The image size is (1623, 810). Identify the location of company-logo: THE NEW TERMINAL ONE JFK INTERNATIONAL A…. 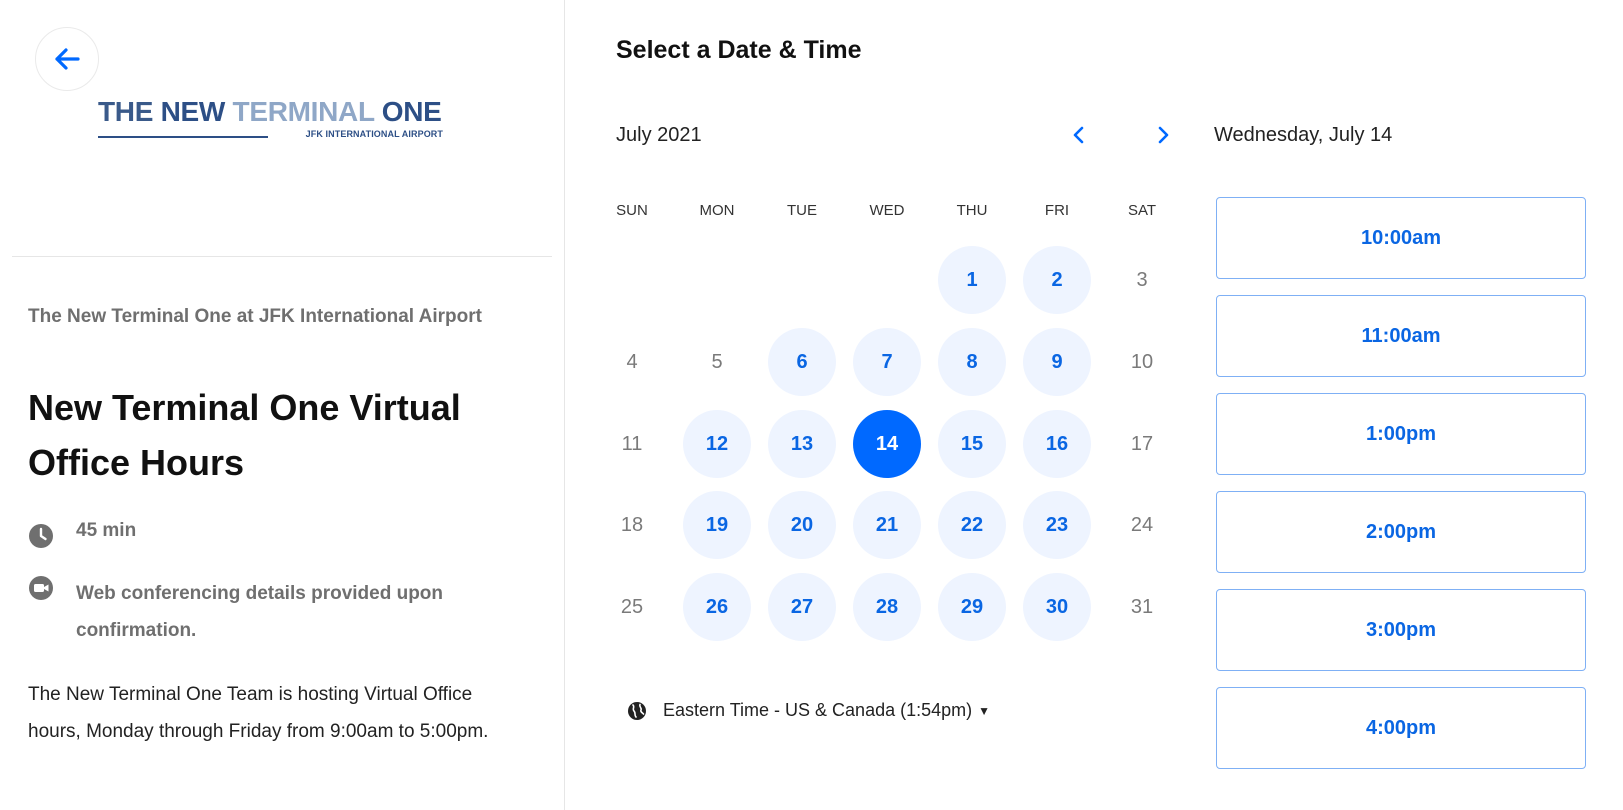
(270, 127).